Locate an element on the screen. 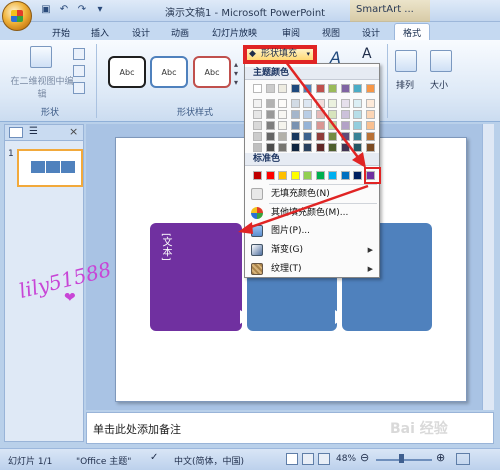 This screenshot has height=470, width=500. spellcheck-icon: ✓ is located at coordinates (154, 457).